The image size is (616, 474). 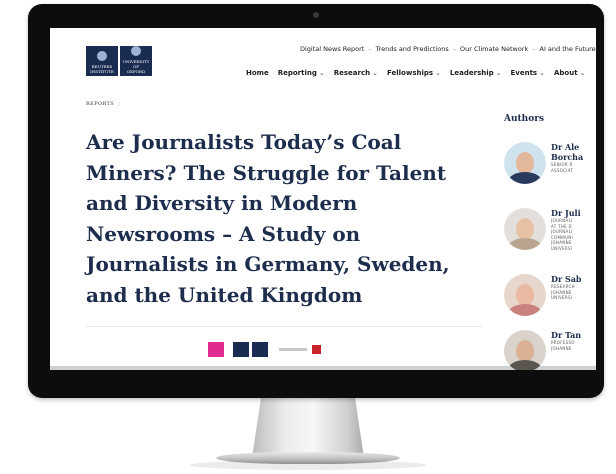 I want to click on nav-label: Events, so click(x=524, y=73).